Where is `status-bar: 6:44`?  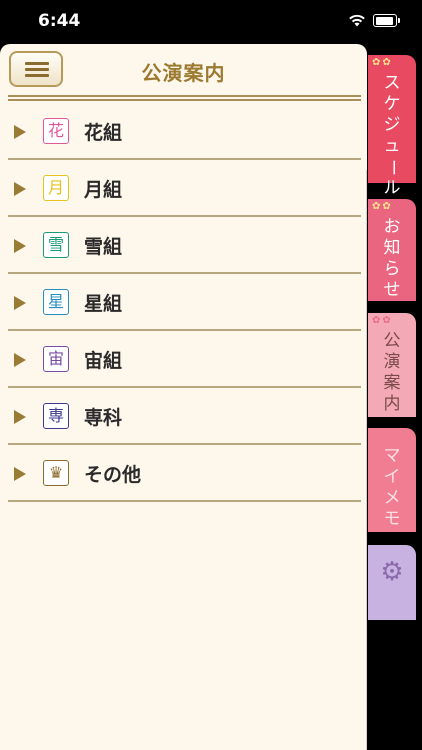
status-bar: 6:44 is located at coordinates (211, 22).